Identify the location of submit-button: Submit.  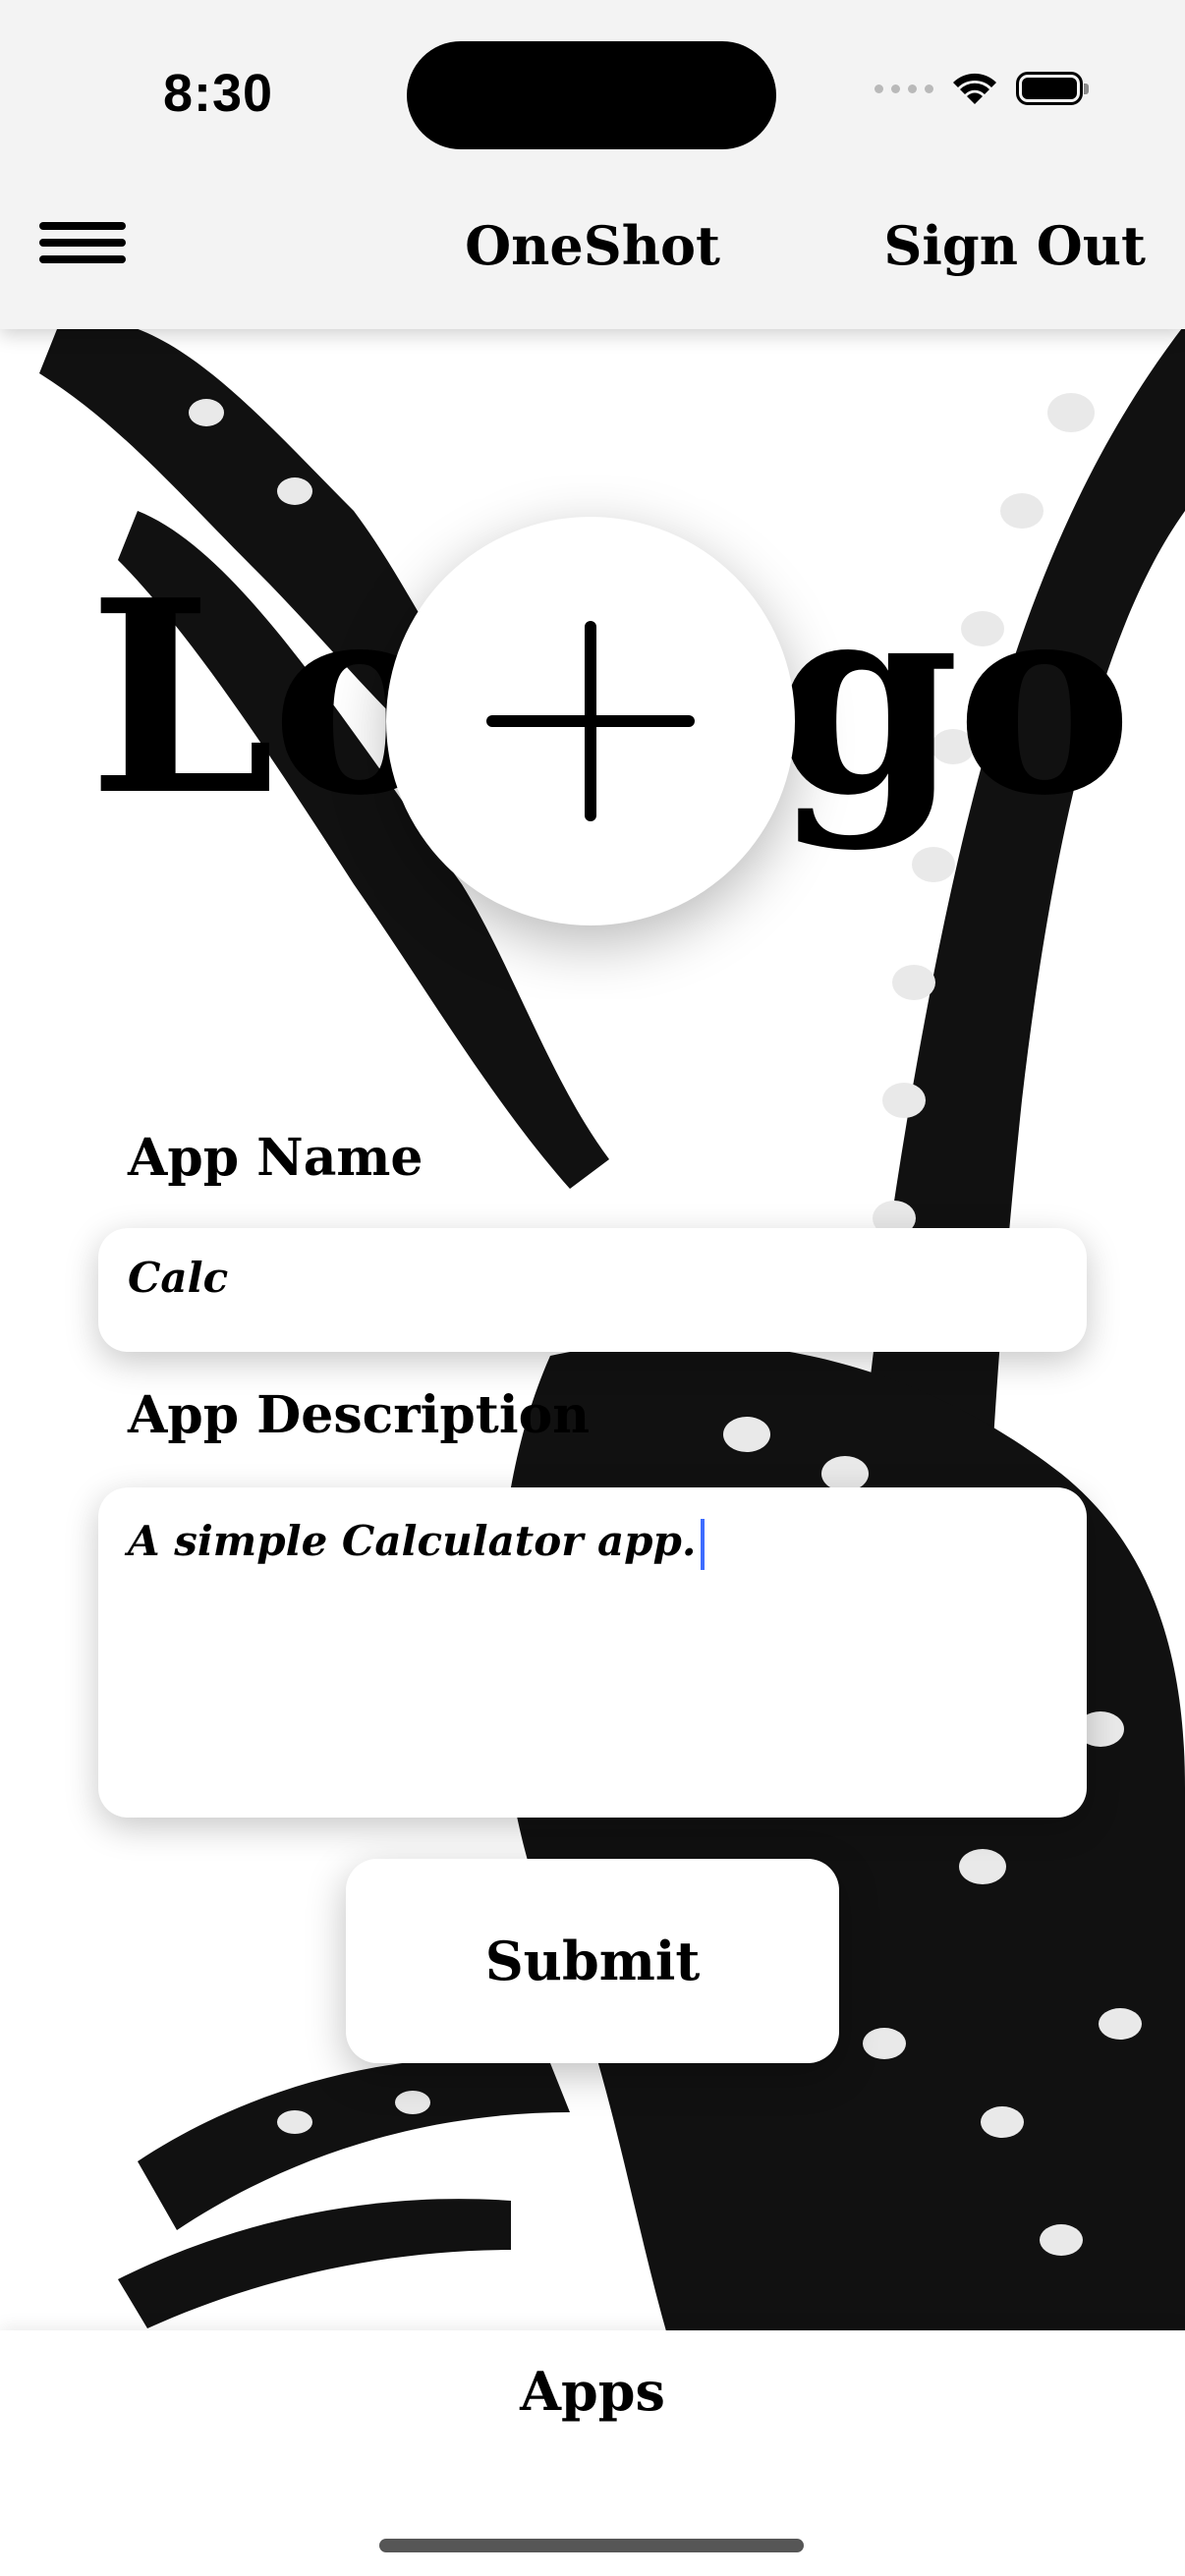
(592, 1961).